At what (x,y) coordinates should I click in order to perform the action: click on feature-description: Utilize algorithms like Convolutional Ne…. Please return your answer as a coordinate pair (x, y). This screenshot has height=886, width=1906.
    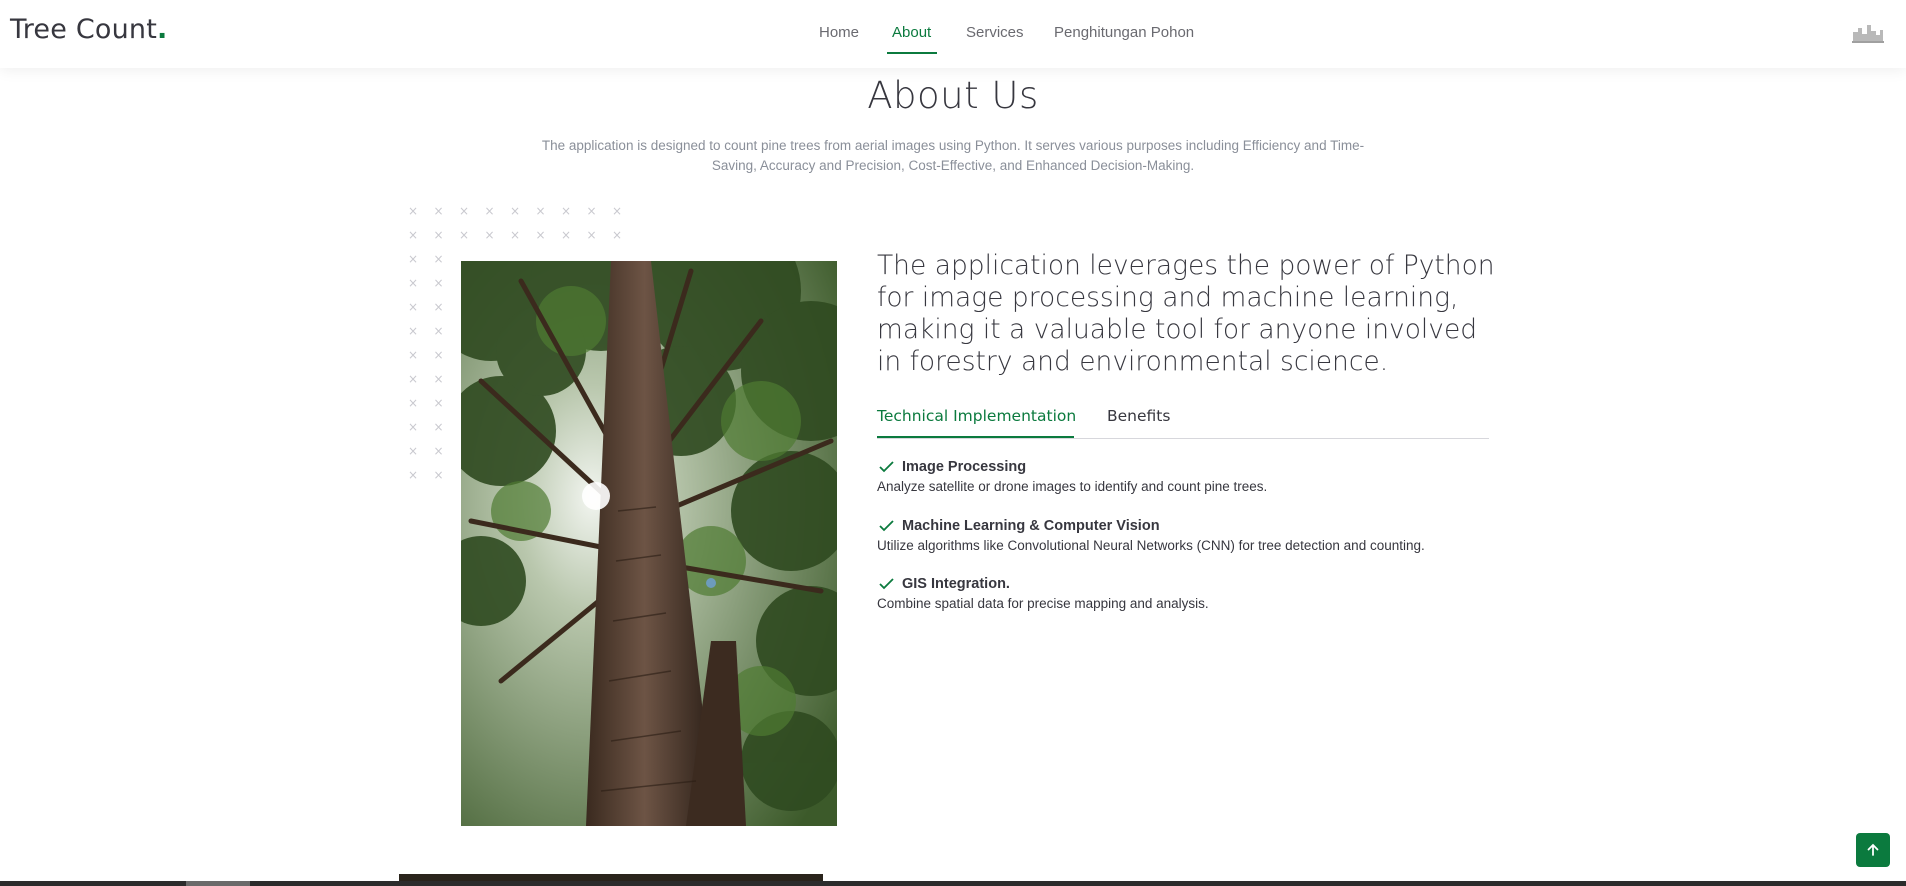
    Looking at the image, I should click on (1151, 545).